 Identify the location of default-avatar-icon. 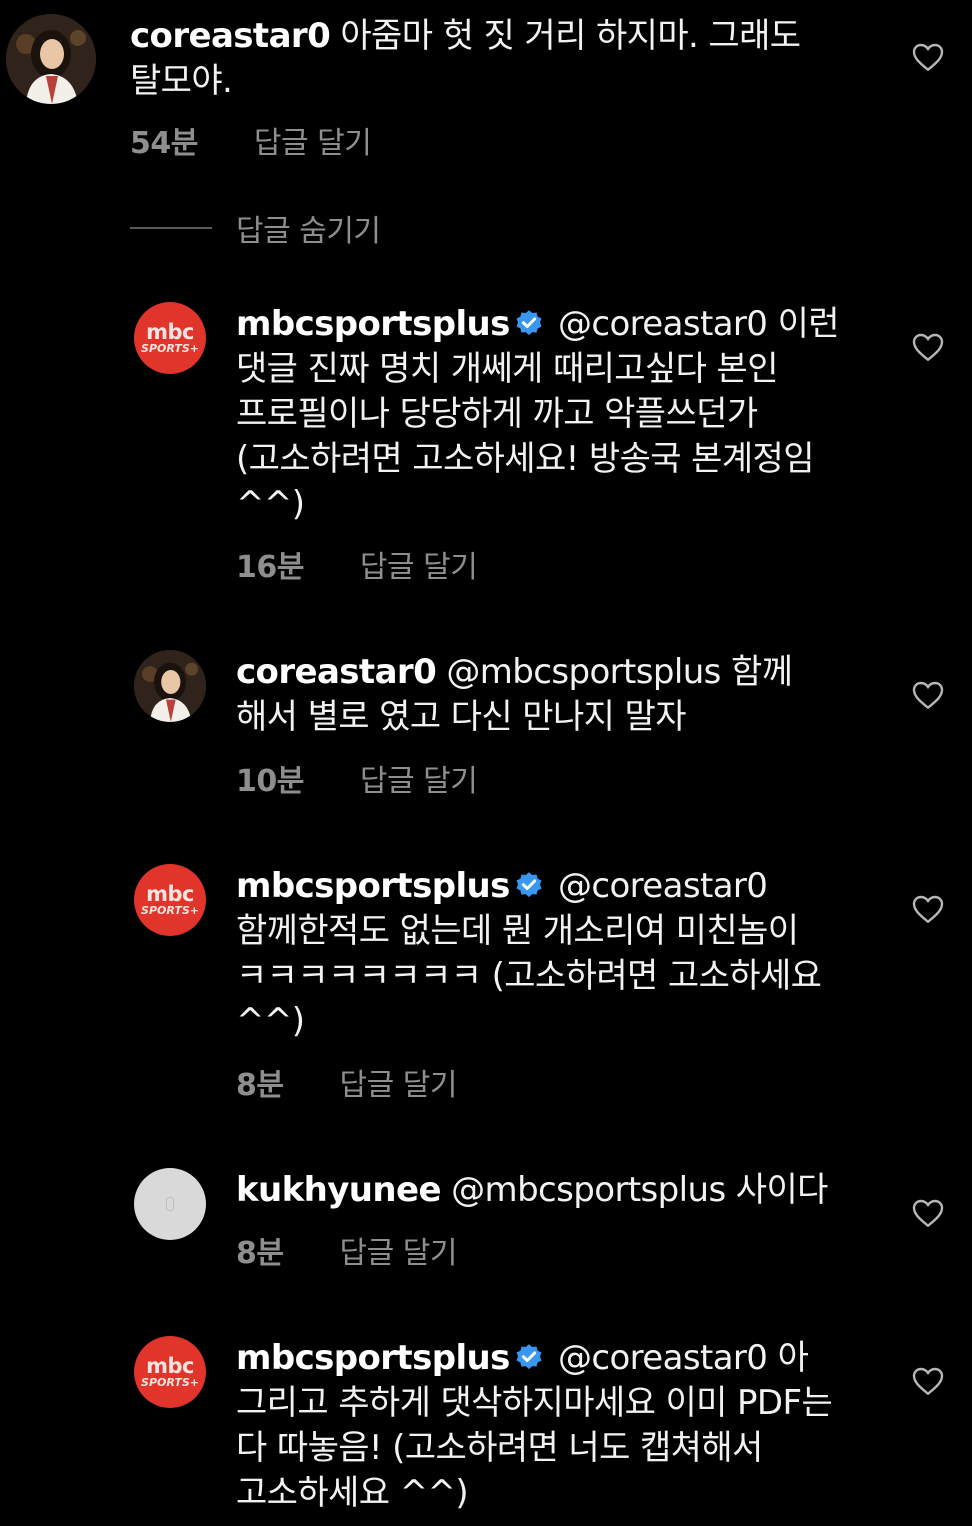
(170, 1204).